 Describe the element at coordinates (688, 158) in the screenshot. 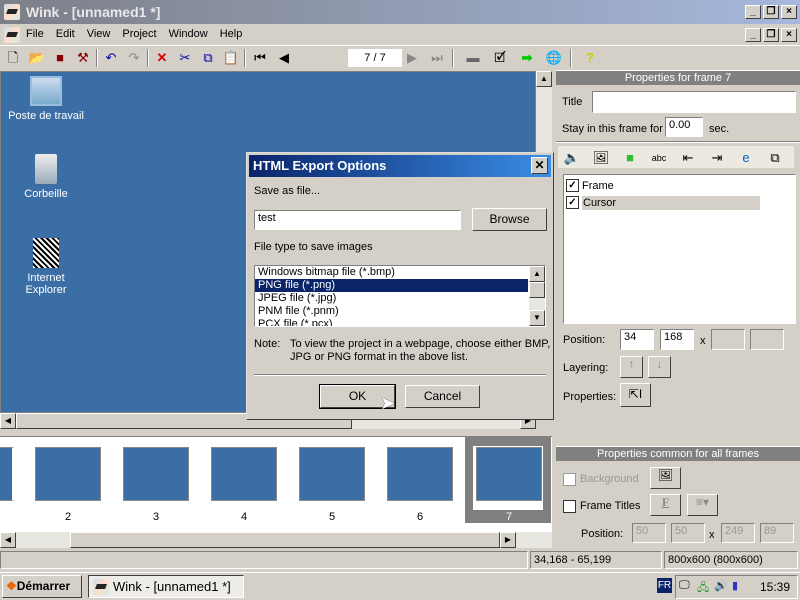

I see `add-back-button-icon: ⇤` at that location.